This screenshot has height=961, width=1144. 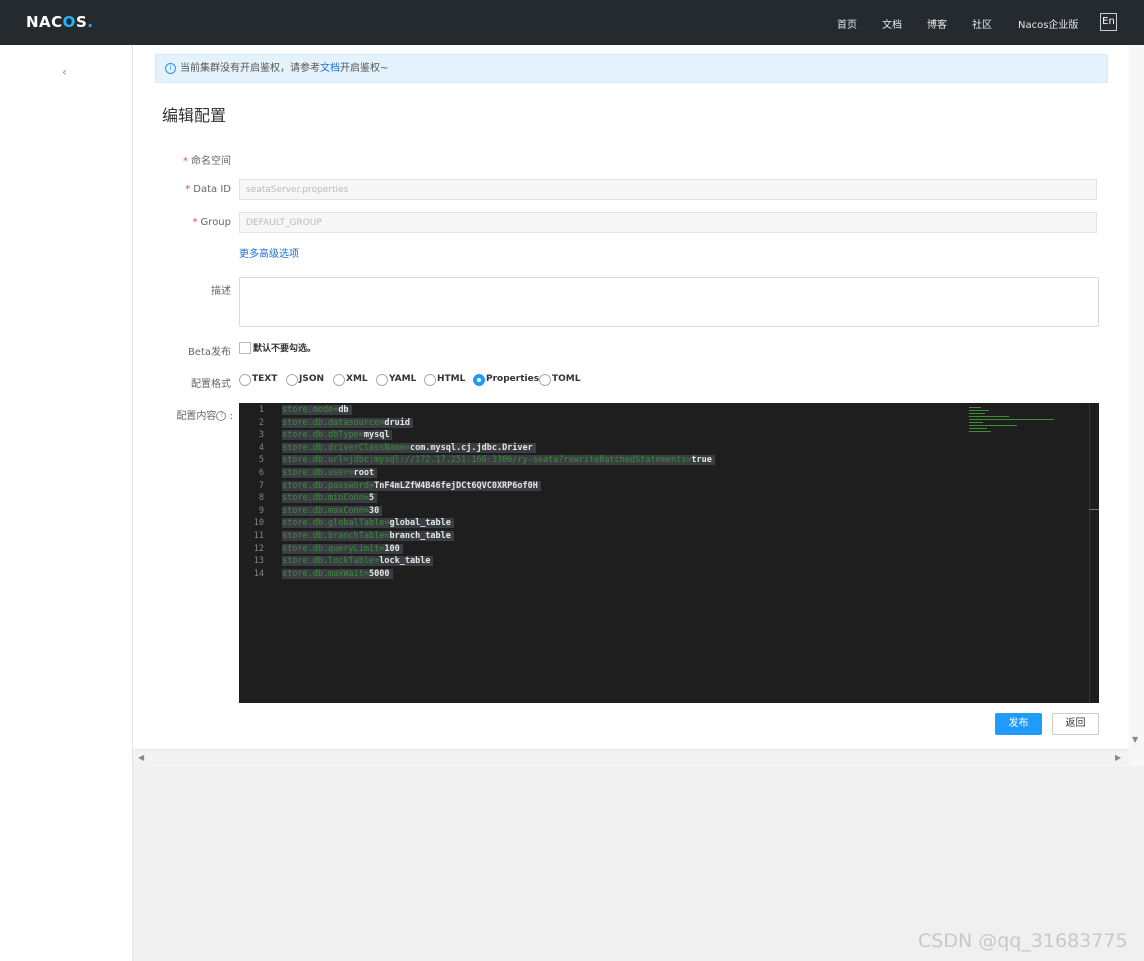 What do you see at coordinates (1135, 739) in the screenshot?
I see `scroll-down-arrow-icon: ▼` at bounding box center [1135, 739].